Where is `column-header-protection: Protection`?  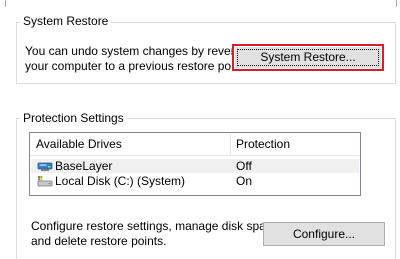
column-header-protection: Protection is located at coordinates (295, 144).